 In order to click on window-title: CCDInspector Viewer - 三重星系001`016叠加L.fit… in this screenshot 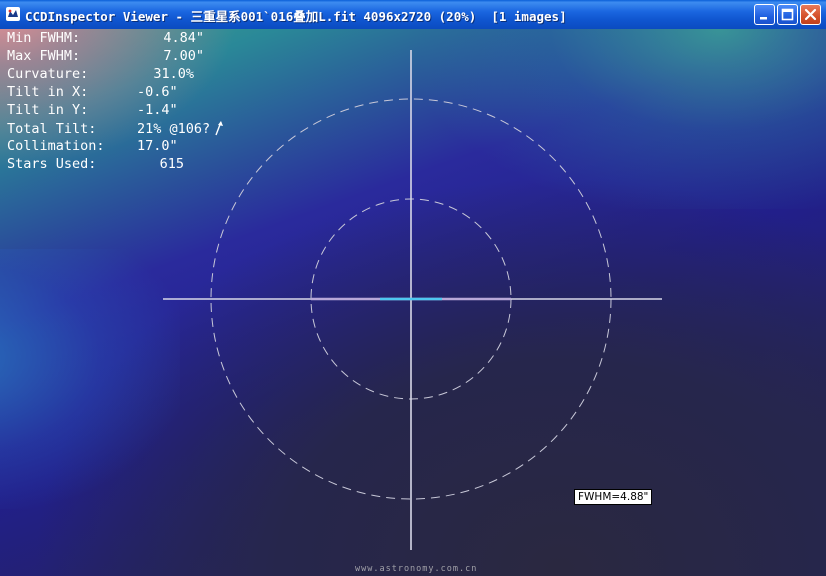, I will do `click(296, 16)`.